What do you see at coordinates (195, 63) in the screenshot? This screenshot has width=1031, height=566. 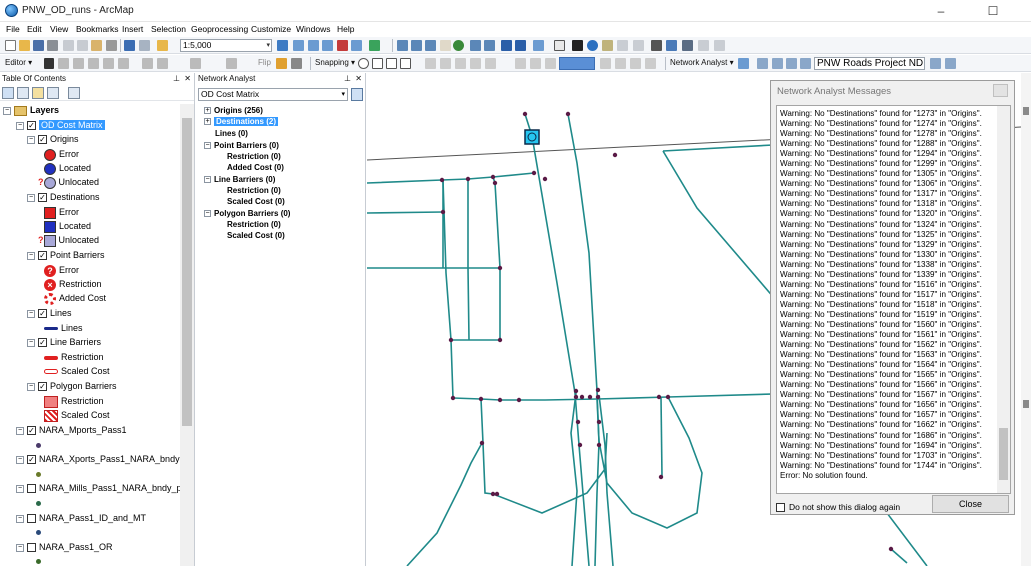 I see `rotate-icon` at bounding box center [195, 63].